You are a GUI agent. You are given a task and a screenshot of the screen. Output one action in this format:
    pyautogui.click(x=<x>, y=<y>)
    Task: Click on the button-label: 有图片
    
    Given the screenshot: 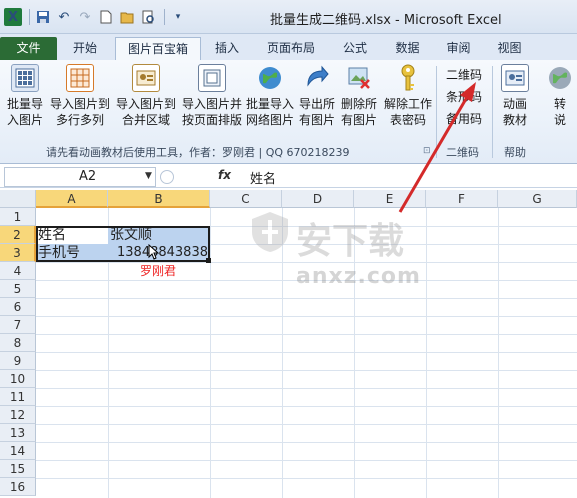 What is the action you would take?
    pyautogui.click(x=358, y=120)
    